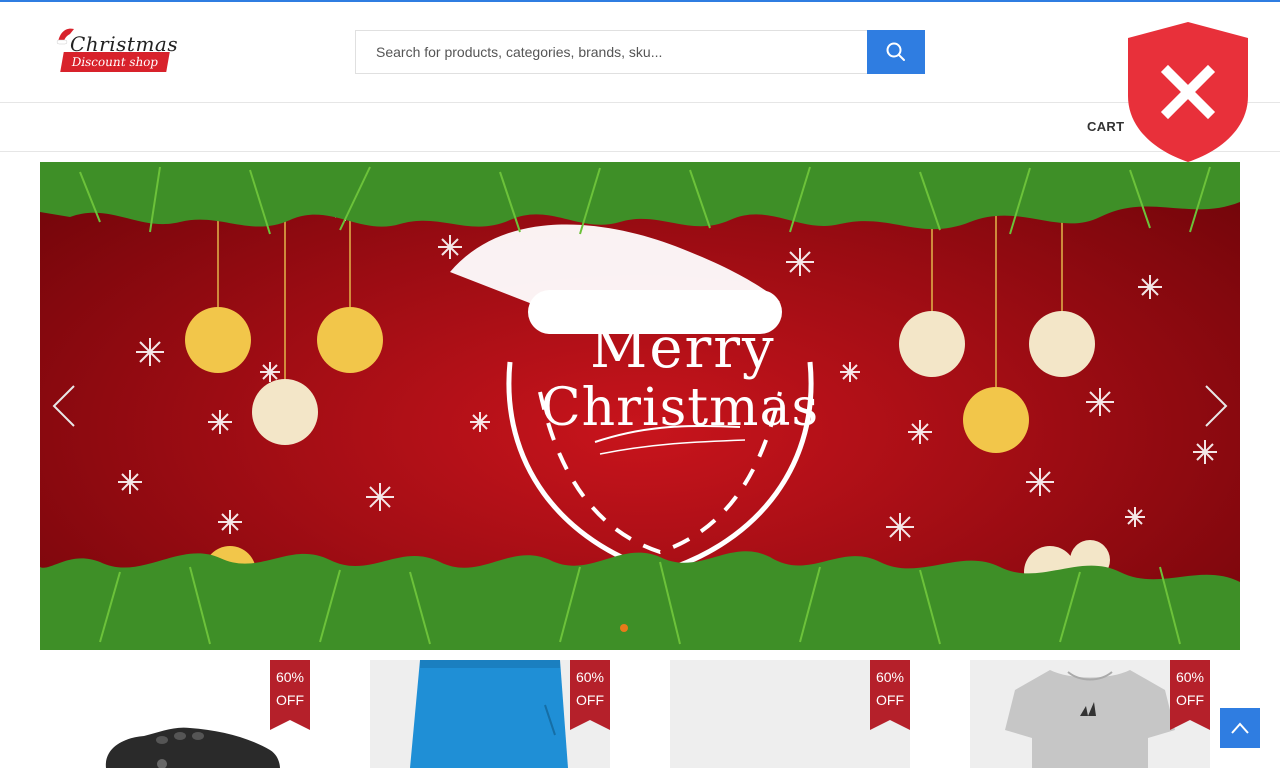 This screenshot has width=1280, height=768. What do you see at coordinates (640, 714) in the screenshot?
I see `product-row: 60% OFF 60% OFF 60% OFF 60% OFF` at bounding box center [640, 714].